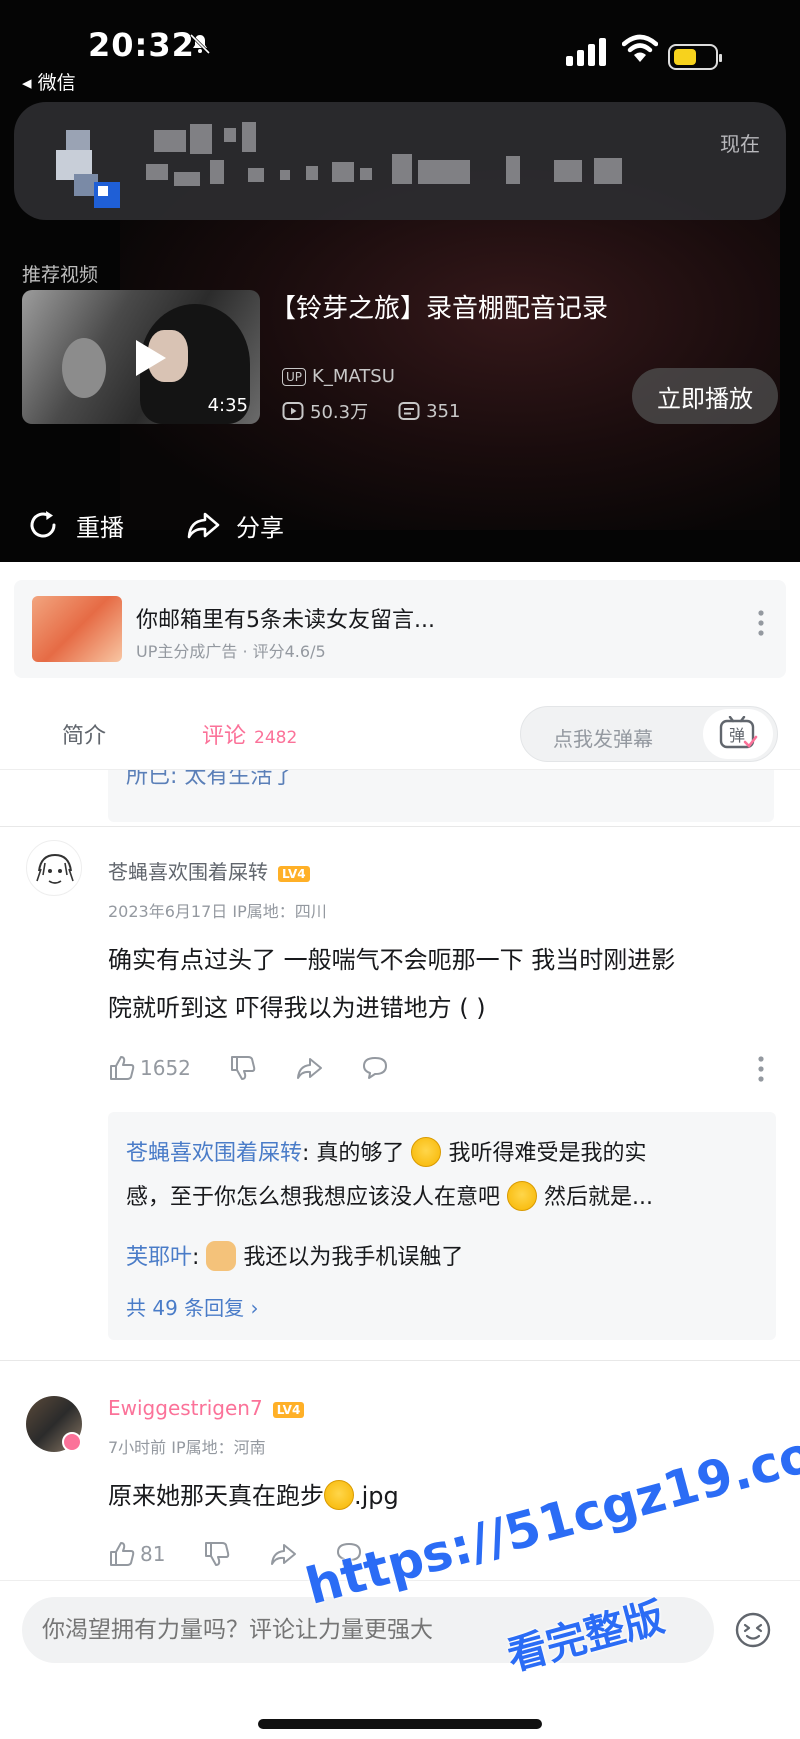 The width and height of the screenshot is (800, 1739). Describe the element at coordinates (376, 1496) in the screenshot. I see `comment-text-part: .jpg` at that location.